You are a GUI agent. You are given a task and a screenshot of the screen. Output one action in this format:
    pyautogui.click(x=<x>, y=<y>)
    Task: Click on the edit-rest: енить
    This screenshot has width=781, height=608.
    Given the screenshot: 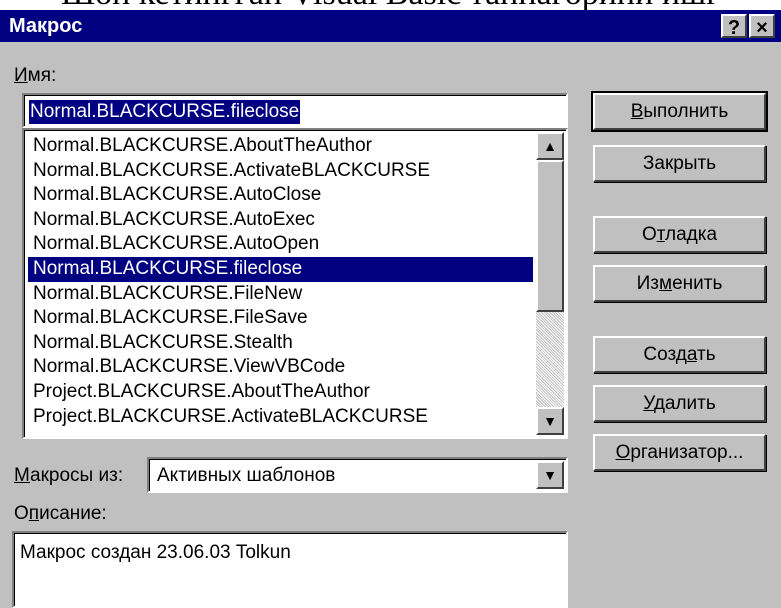 What is the action you would take?
    pyautogui.click(x=697, y=283)
    